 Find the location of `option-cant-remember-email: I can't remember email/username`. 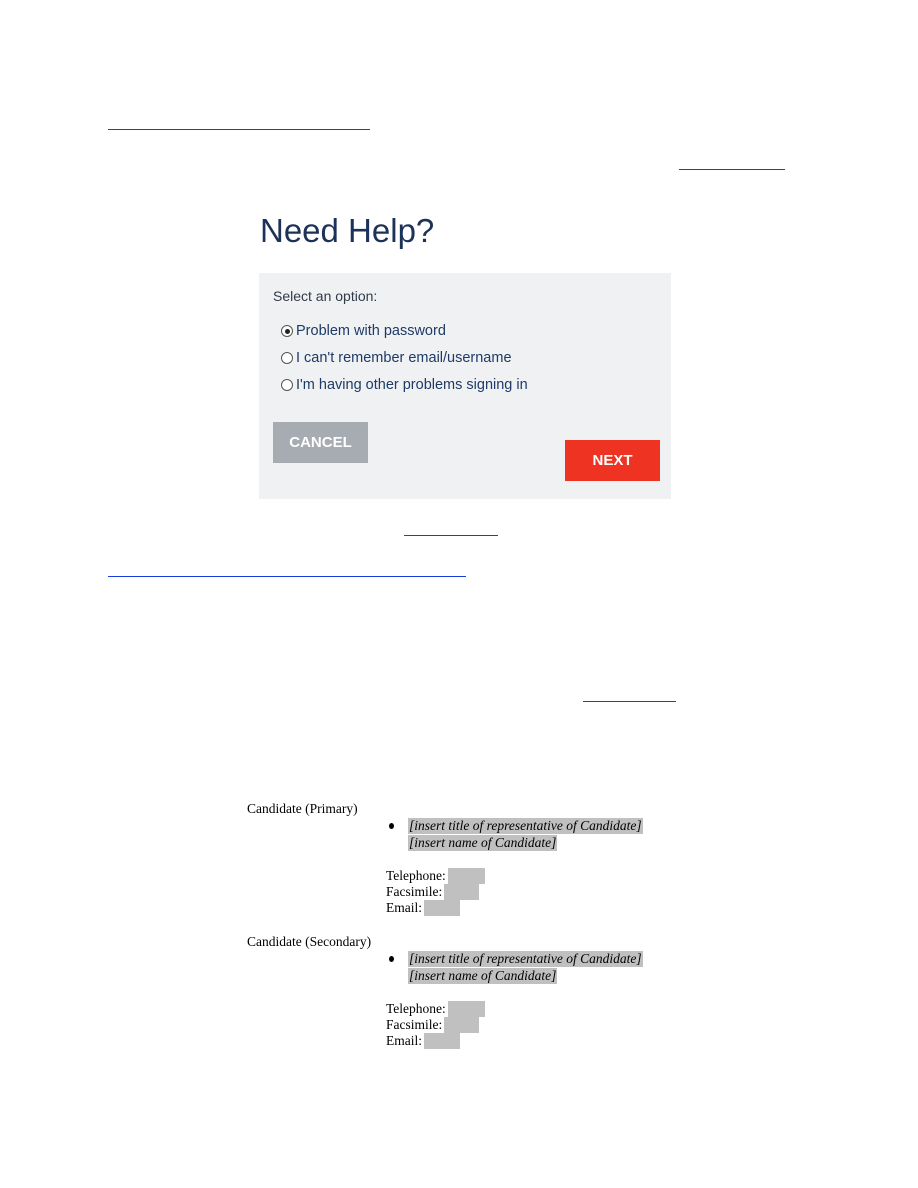

option-cant-remember-email: I can't remember email/username is located at coordinates (396, 358).